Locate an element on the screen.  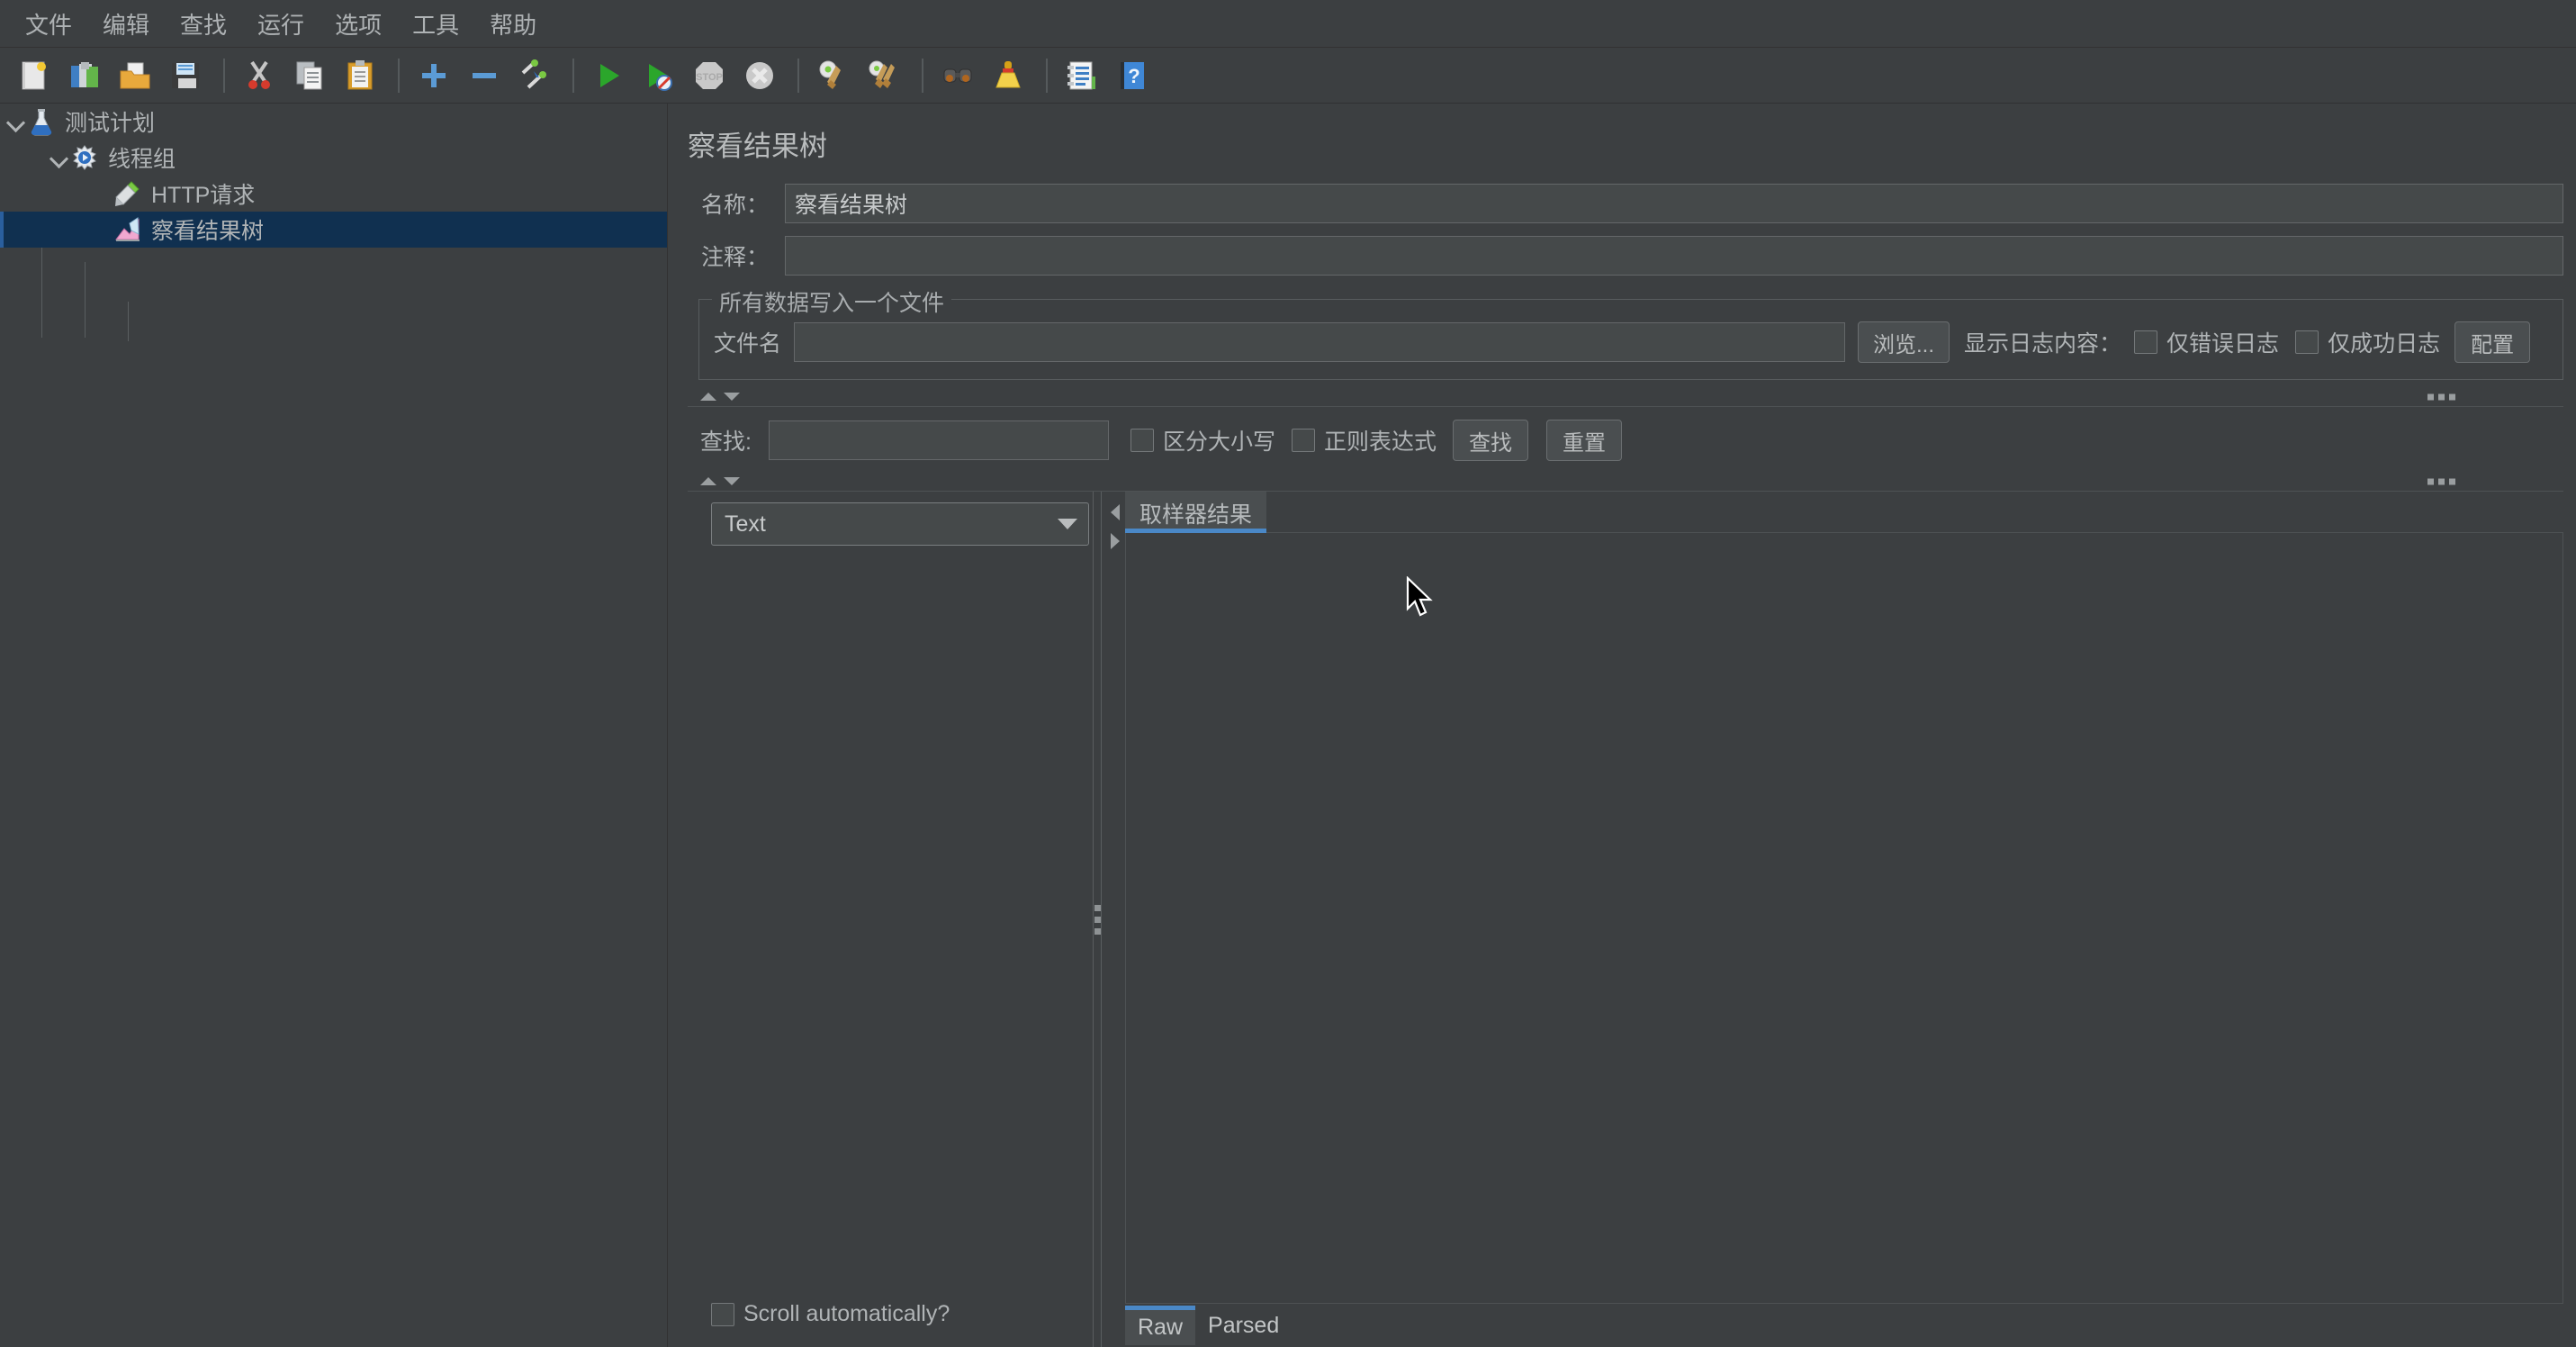
results-panel-divider is located at coordinates (1625, 482).